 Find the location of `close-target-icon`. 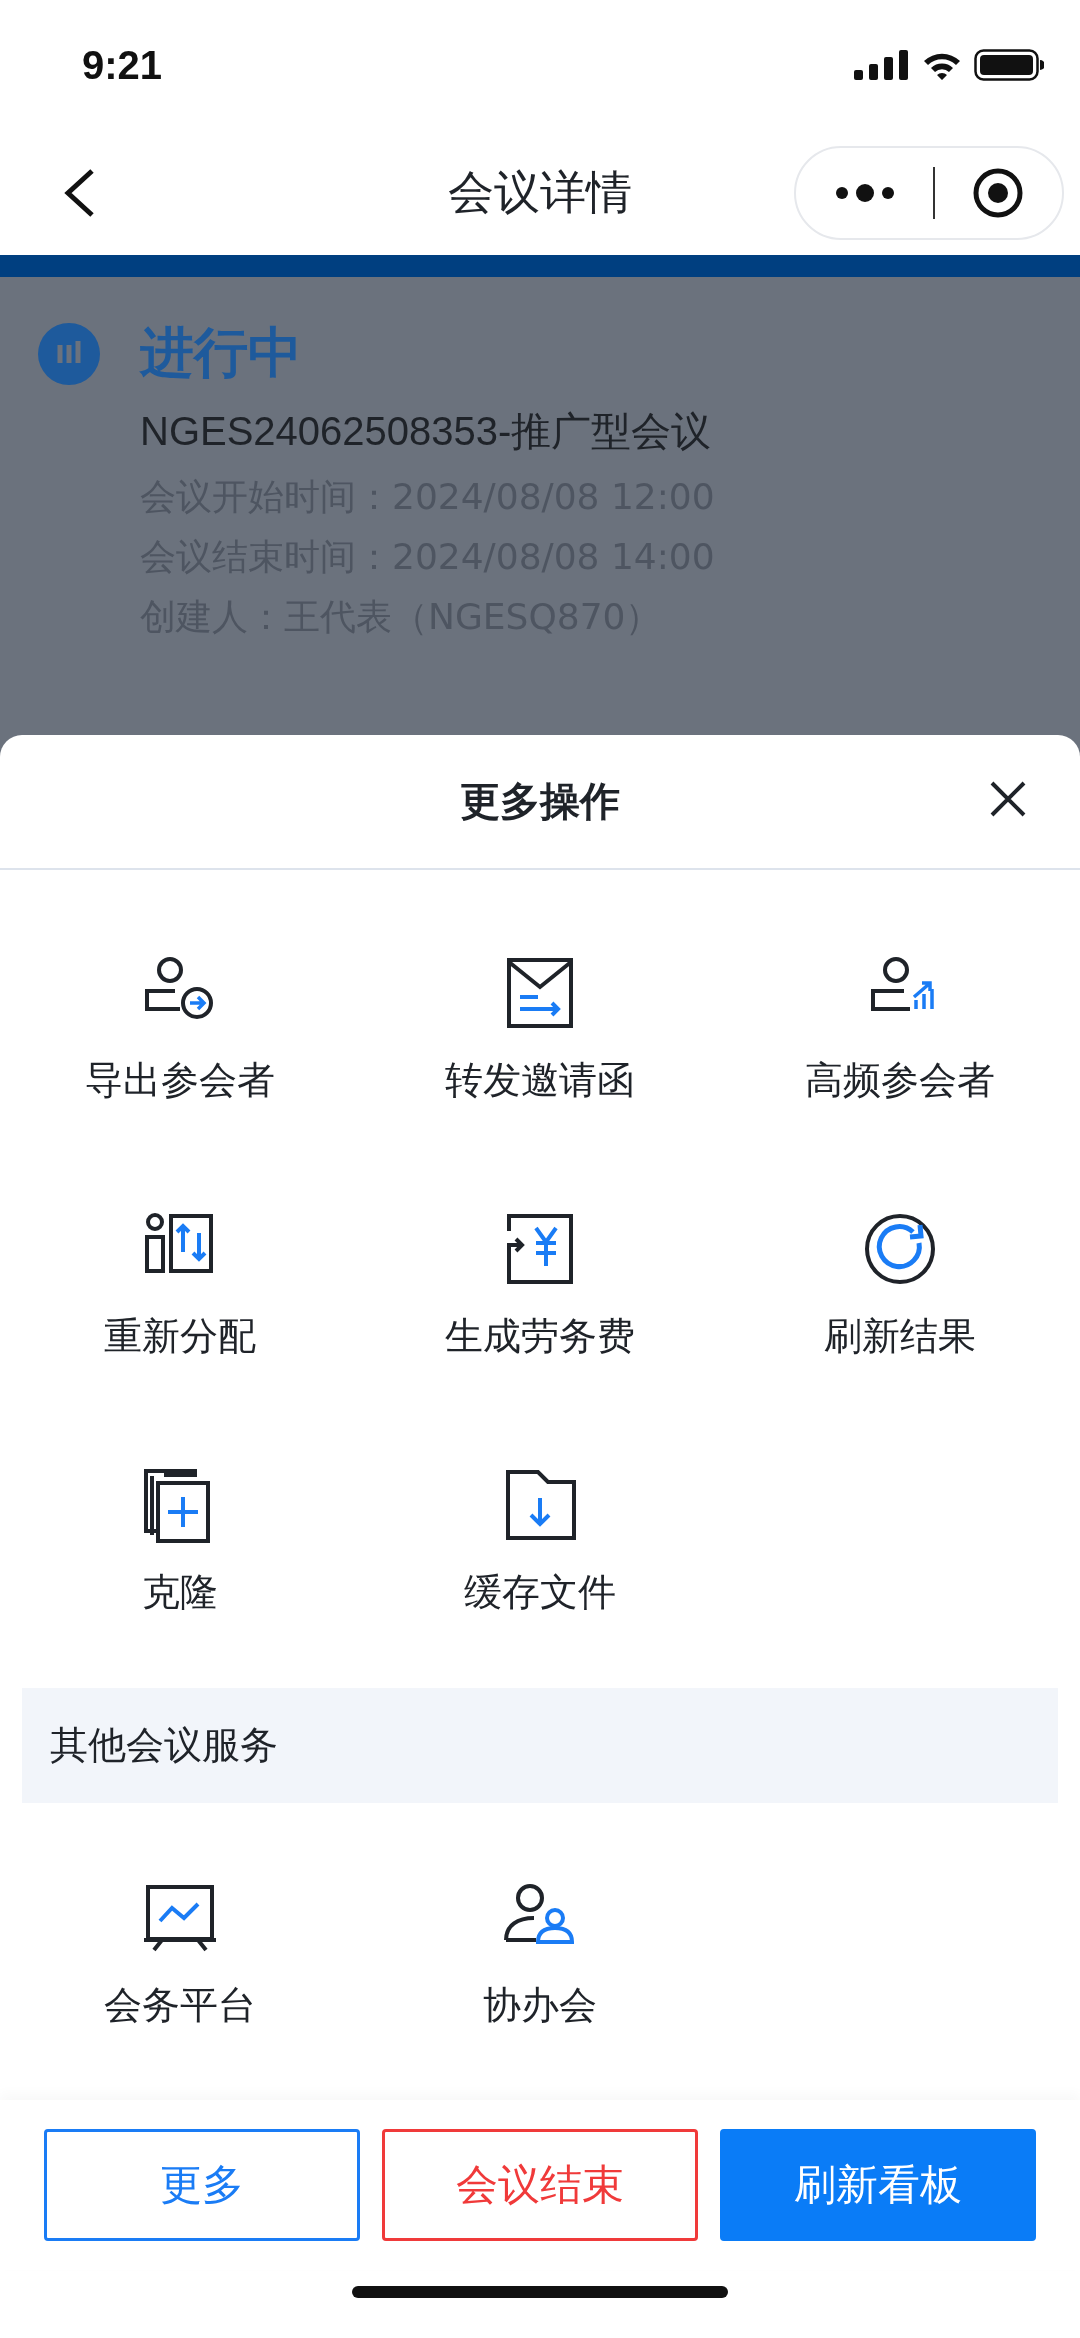

close-target-icon is located at coordinates (997, 192).